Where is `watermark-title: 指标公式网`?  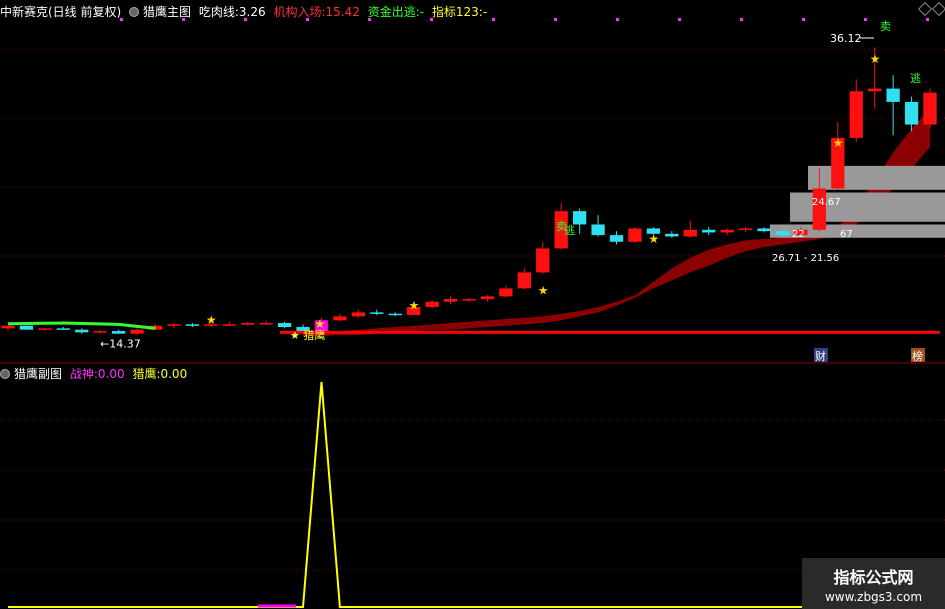
watermark-title: 指标公式网 is located at coordinates (873, 577).